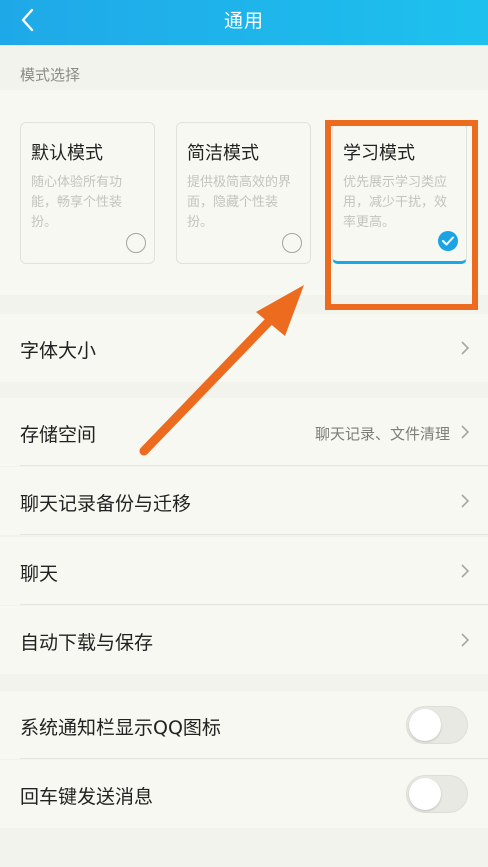  What do you see at coordinates (382, 434) in the screenshot?
I see `storage-value: 聊天记录、文件清理` at bounding box center [382, 434].